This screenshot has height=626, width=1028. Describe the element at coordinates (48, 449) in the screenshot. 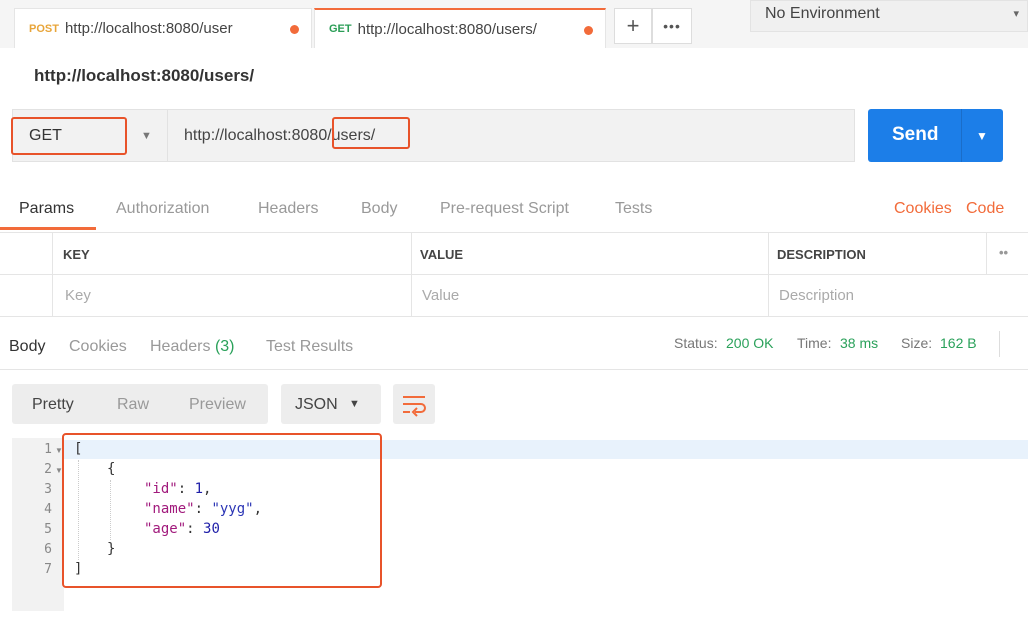

I see `line-number: 1` at that location.